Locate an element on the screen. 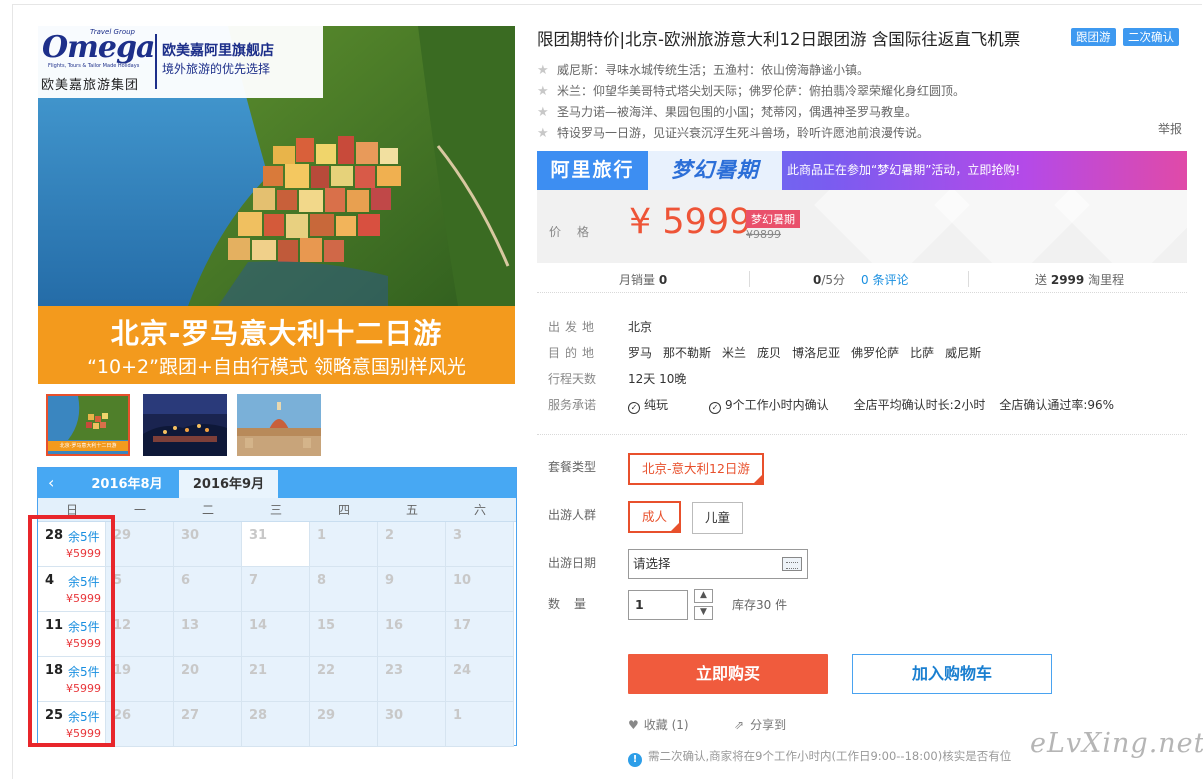  weekday-sat: 六 is located at coordinates (479, 510).